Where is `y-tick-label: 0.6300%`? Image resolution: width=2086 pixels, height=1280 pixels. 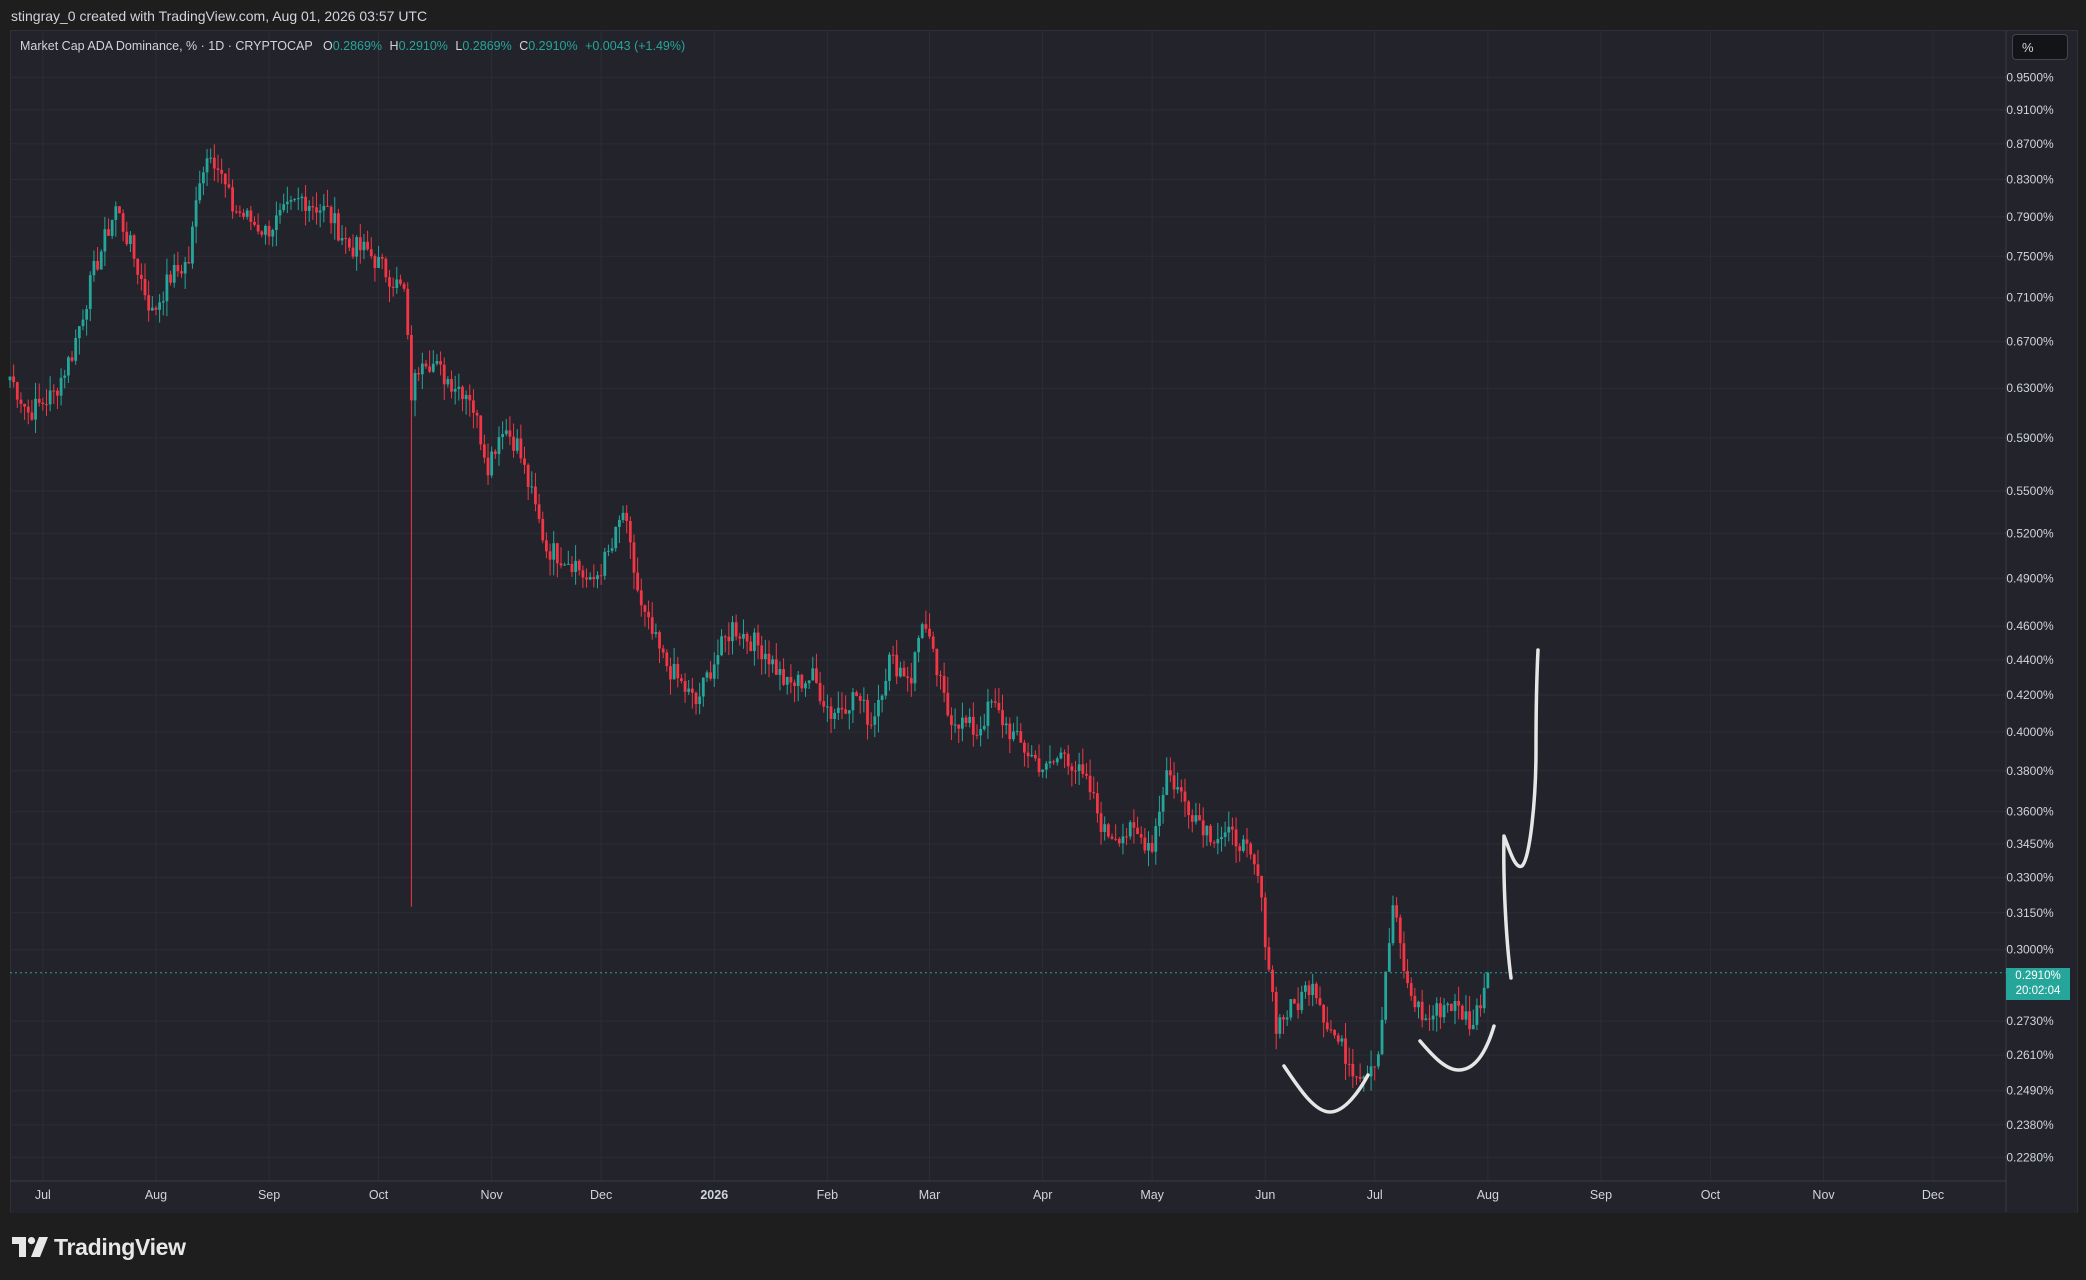 y-tick-label: 0.6300% is located at coordinates (2030, 388).